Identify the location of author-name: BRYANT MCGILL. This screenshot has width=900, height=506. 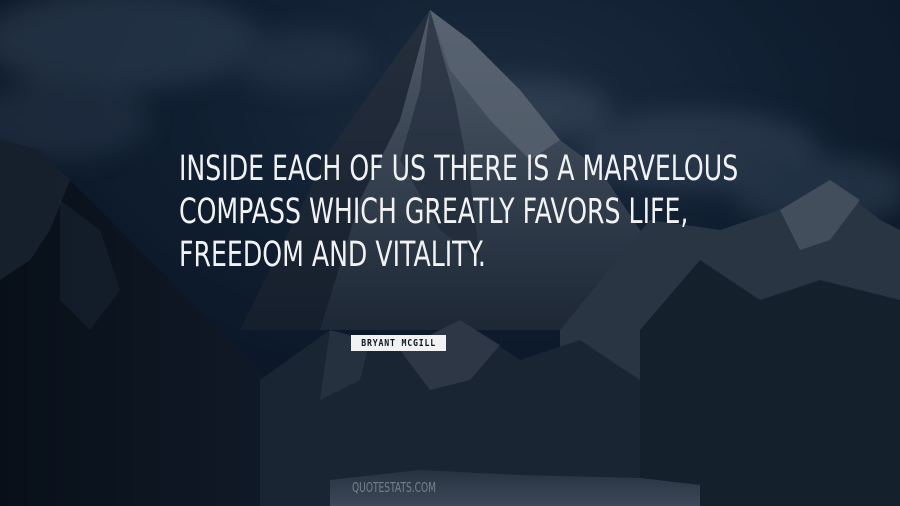
(398, 343).